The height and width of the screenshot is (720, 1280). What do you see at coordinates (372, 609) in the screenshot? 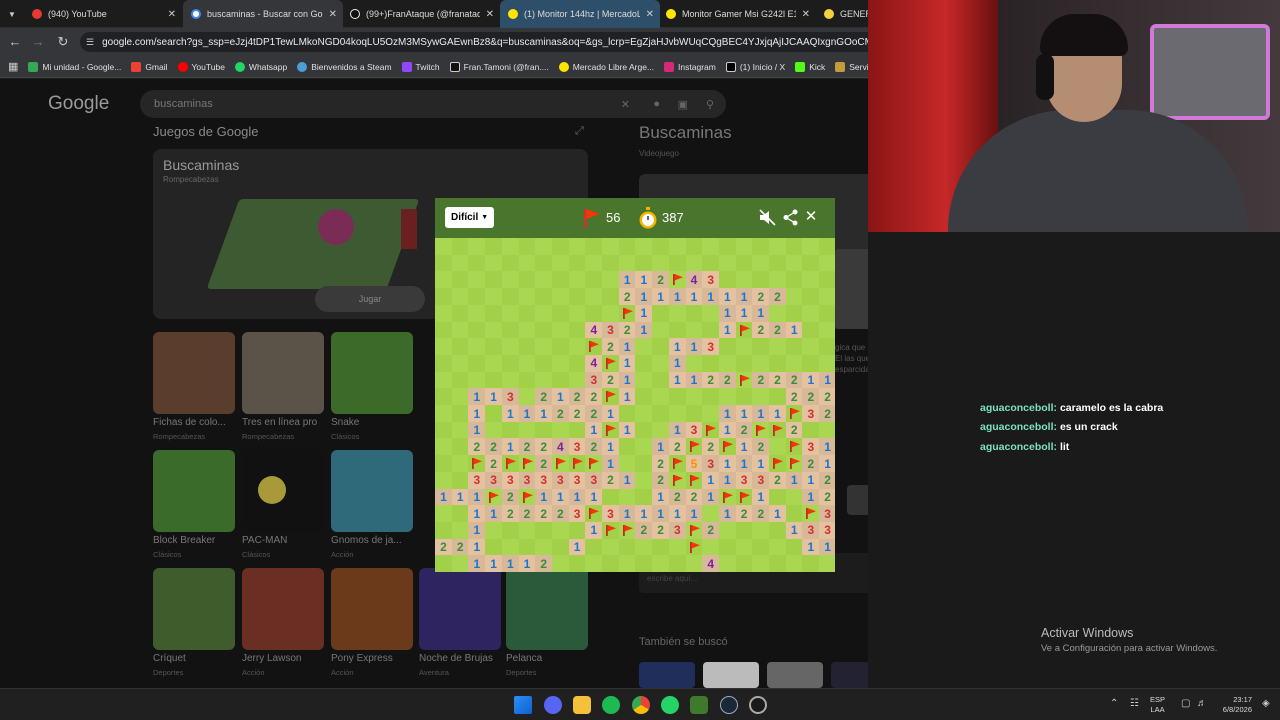
I see `game-card-pony-express` at bounding box center [372, 609].